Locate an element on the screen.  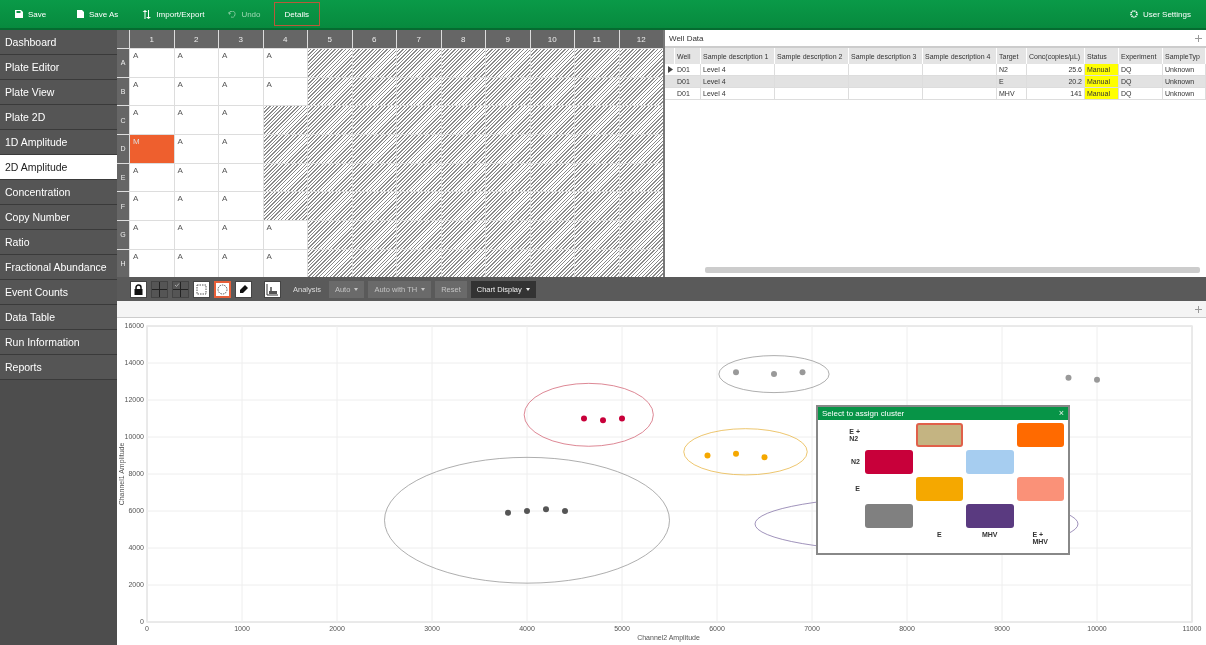
column-header: 6 is located at coordinates (374, 39).